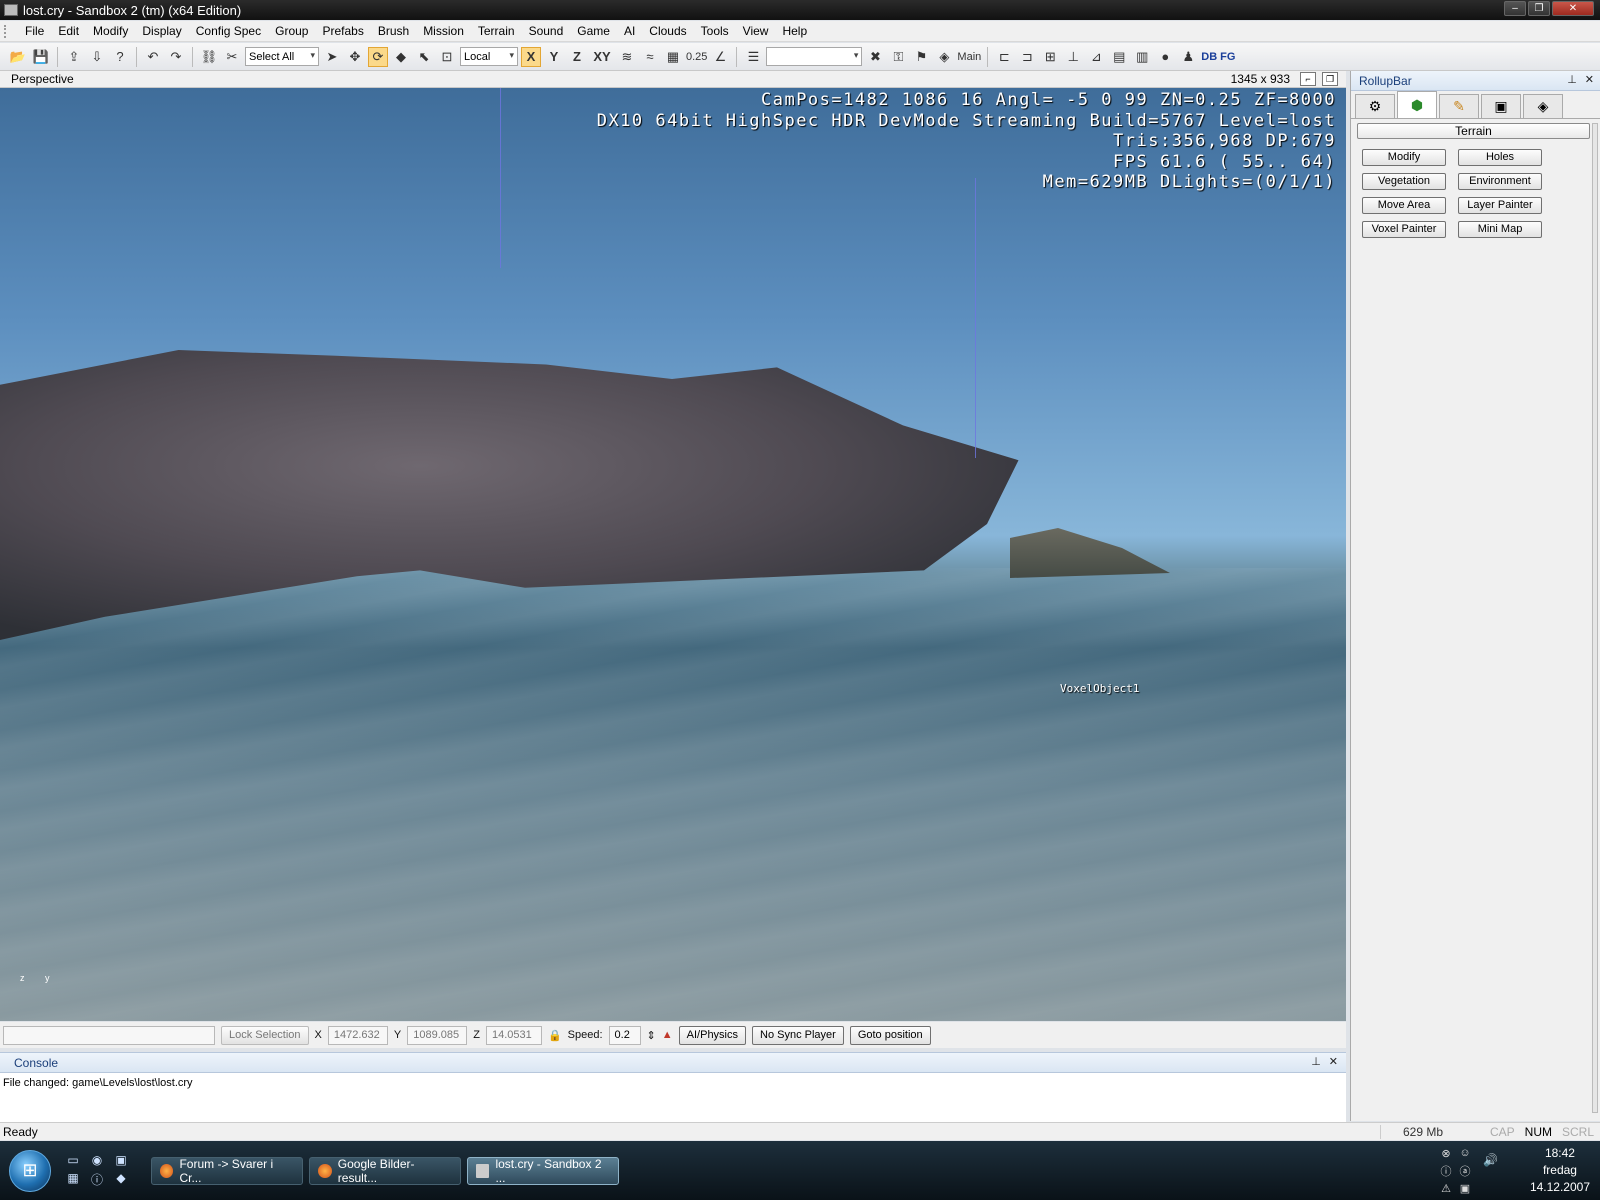 The height and width of the screenshot is (1200, 1600). I want to click on menu-view: View, so click(756, 31).